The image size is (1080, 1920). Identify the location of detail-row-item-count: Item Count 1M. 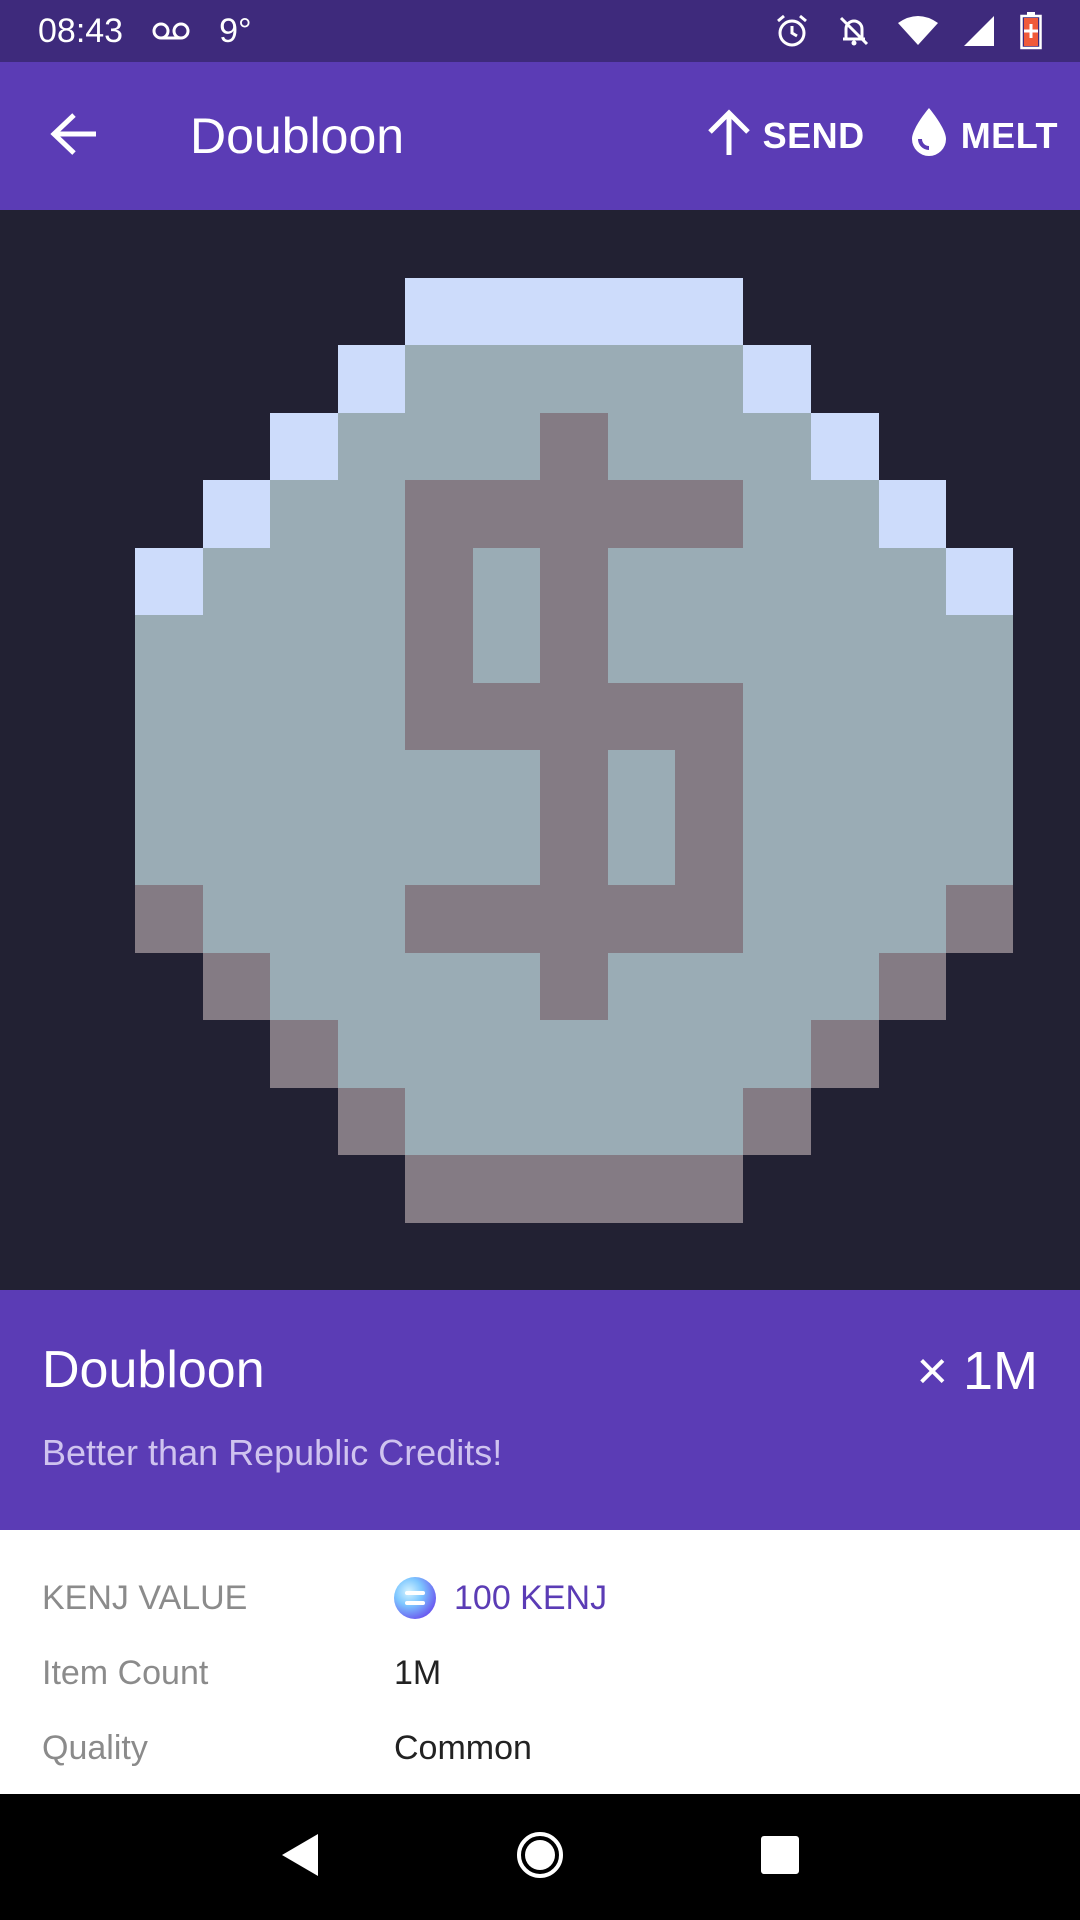
(540, 1673).